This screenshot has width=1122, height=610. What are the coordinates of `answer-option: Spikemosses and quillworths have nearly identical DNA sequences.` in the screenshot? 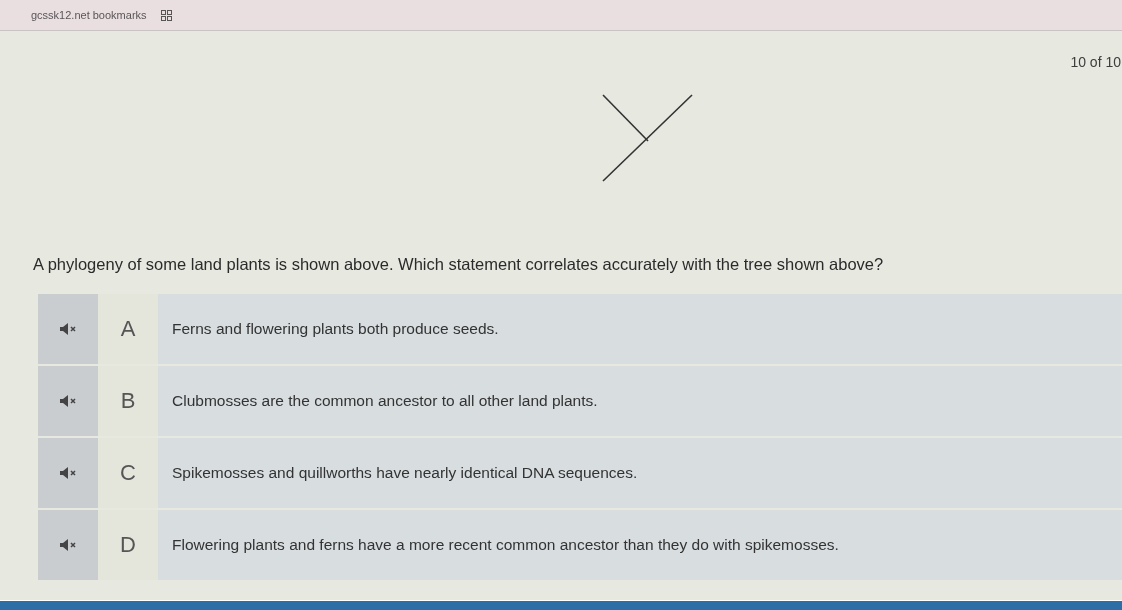 It's located at (640, 473).